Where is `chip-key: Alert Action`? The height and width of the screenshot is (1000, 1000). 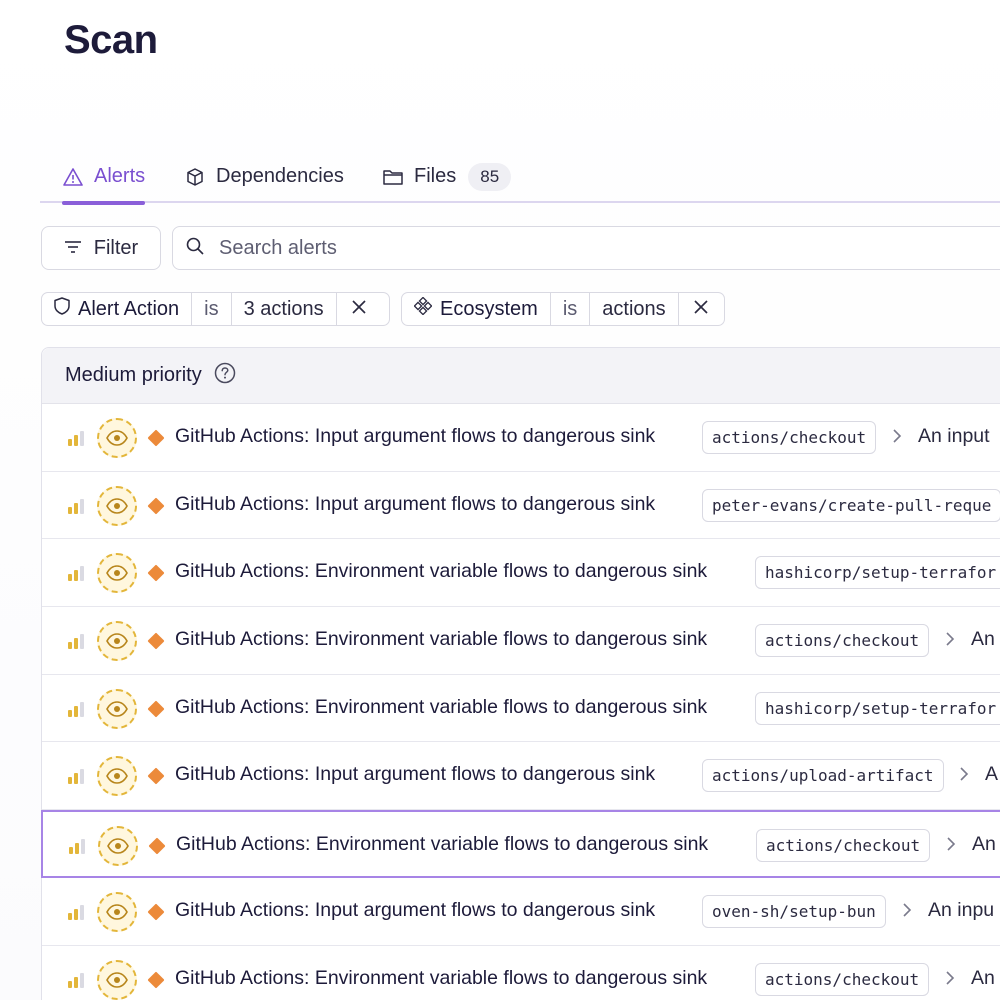 chip-key: Alert Action is located at coordinates (117, 309).